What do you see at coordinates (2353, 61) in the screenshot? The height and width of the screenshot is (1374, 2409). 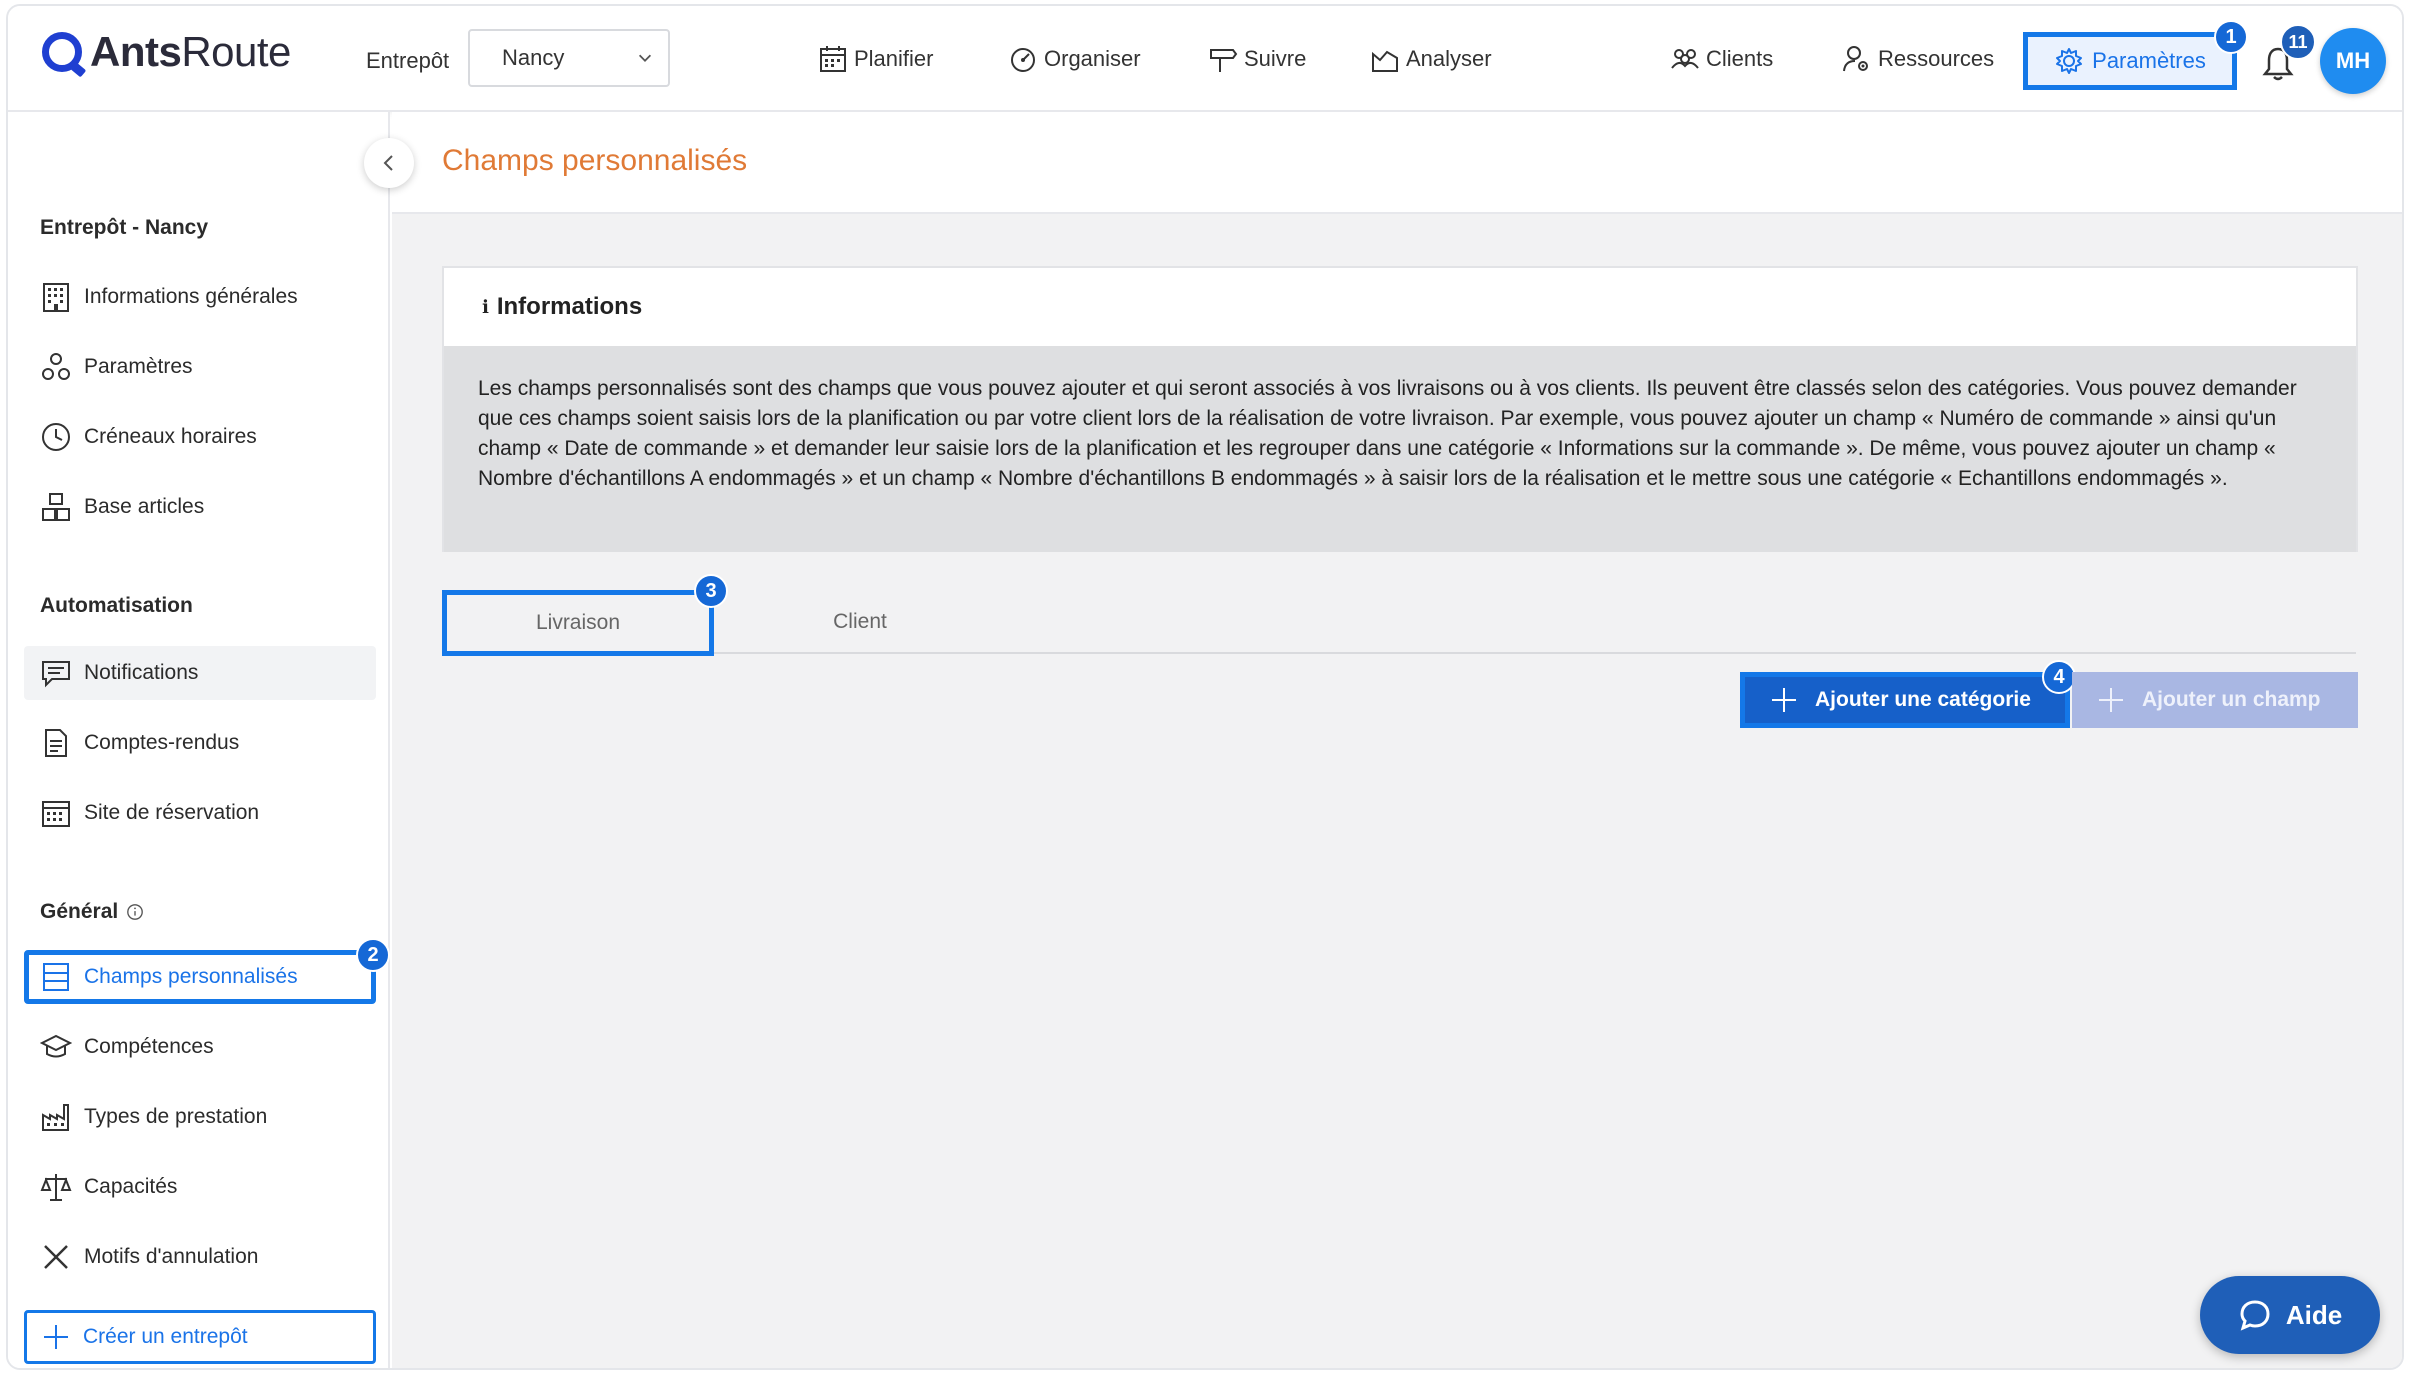 I see `user-avatar: MH` at bounding box center [2353, 61].